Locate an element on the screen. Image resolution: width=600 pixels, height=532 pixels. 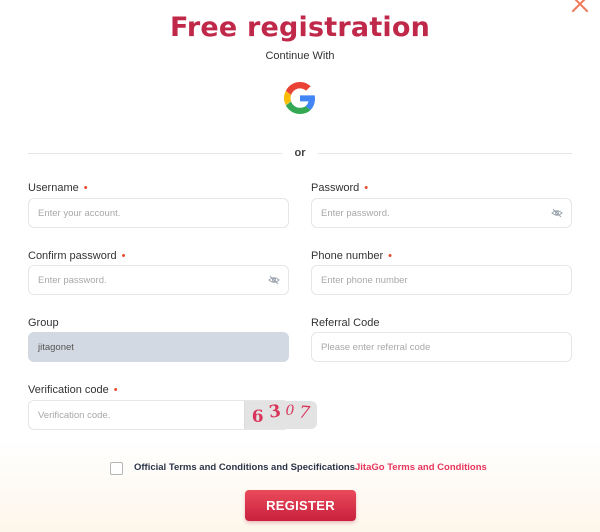
captcha-char: 0 is located at coordinates (290, 411).